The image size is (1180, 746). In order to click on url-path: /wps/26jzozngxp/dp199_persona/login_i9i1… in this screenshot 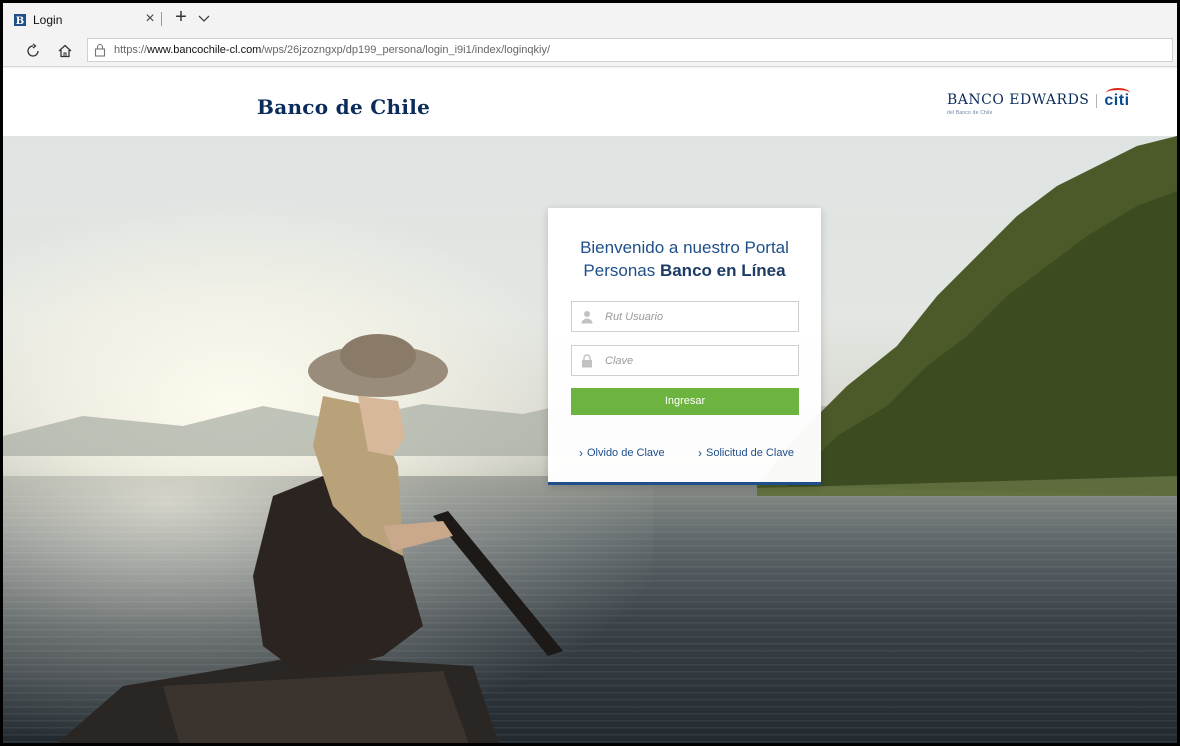, I will do `click(406, 50)`.